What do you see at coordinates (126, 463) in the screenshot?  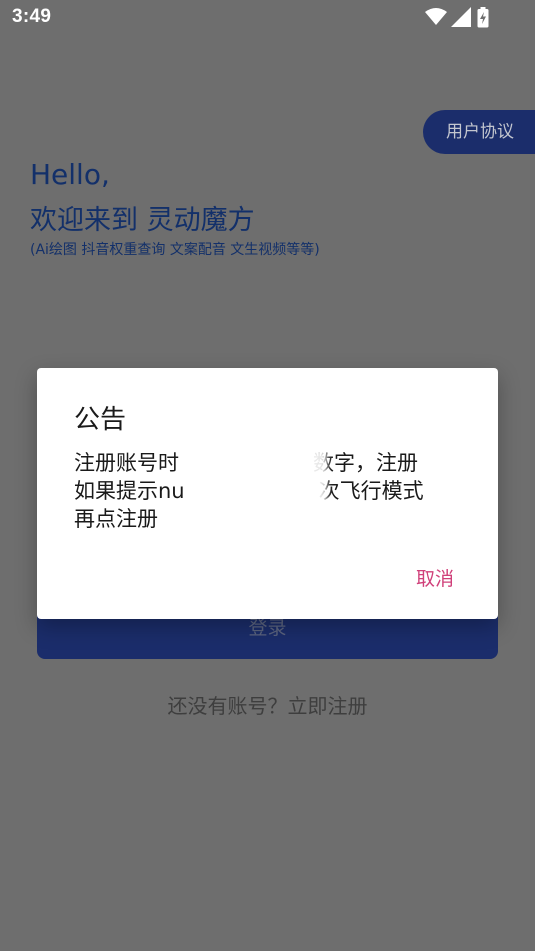 I see `dialog-line-1-start: 注册账号时` at bounding box center [126, 463].